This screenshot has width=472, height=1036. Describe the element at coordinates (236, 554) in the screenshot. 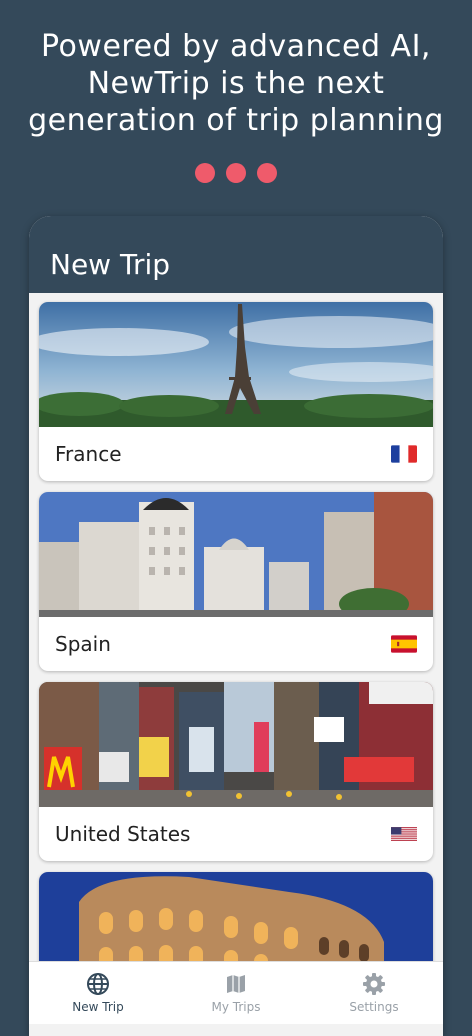

I see `spain-photo` at that location.